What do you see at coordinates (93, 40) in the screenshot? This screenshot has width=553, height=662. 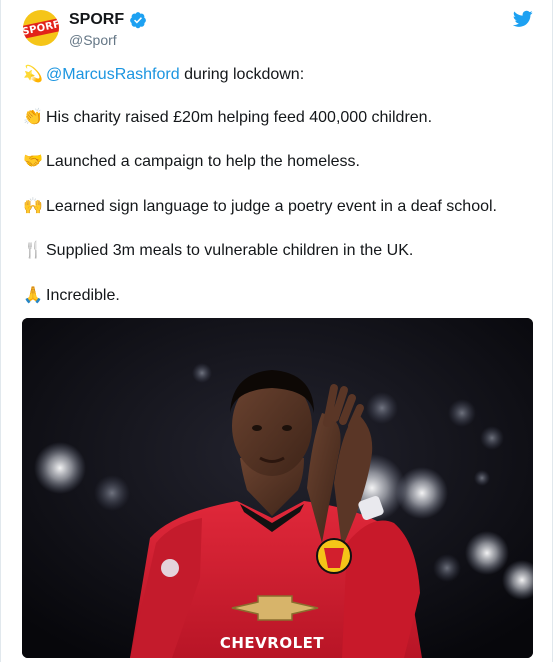 I see `author-handle: @Sporf` at bounding box center [93, 40].